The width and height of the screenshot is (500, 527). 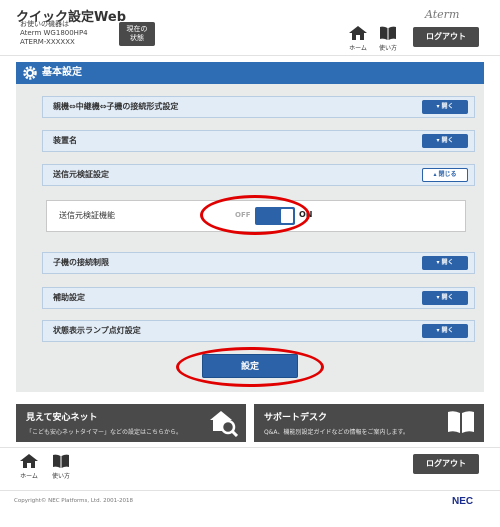 I want to click on footer-logout-button: ログアウト, so click(x=446, y=464).